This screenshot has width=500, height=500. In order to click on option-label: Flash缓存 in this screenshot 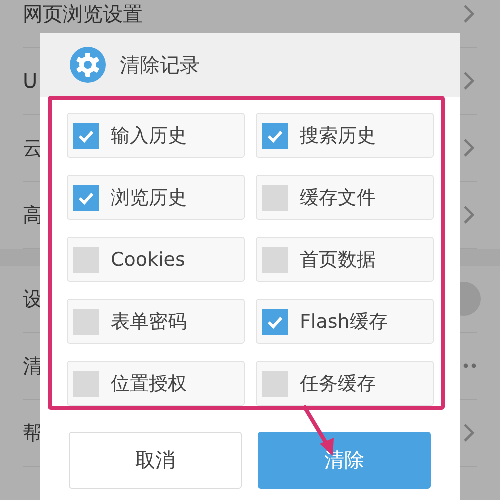, I will do `click(344, 322)`.